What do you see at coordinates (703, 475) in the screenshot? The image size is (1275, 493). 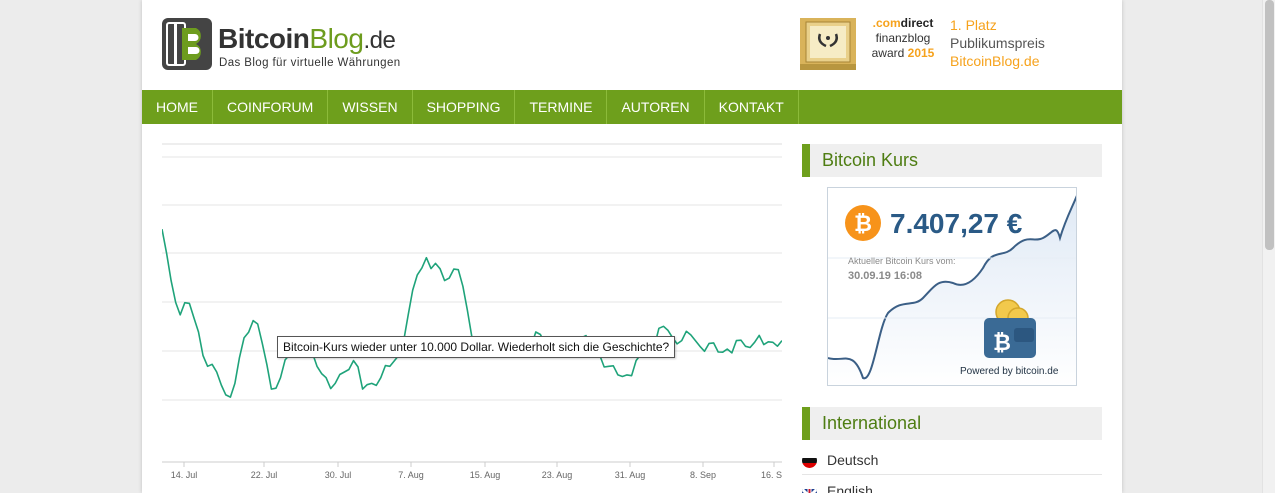 I see `x-tick-label: 8. Sep` at bounding box center [703, 475].